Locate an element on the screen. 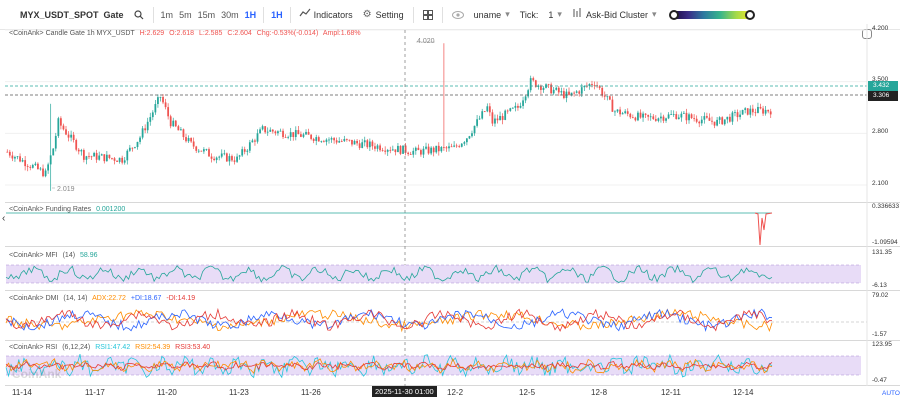 The image size is (900, 400). dmi-pdi: +DI:18.67 is located at coordinates (146, 298).